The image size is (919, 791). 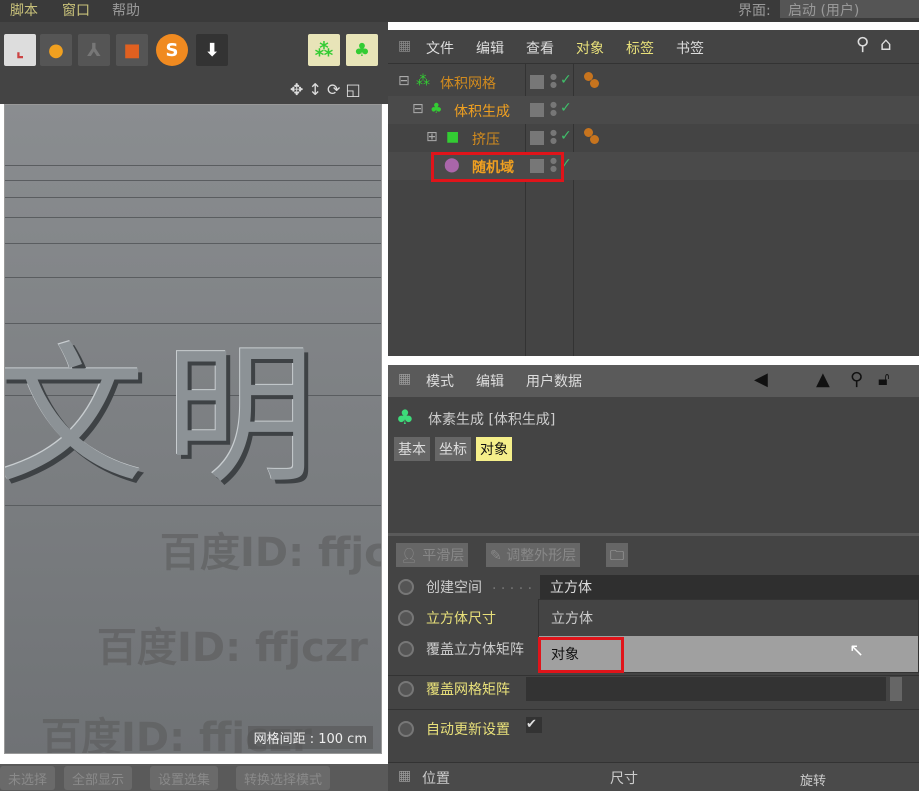 I want to click on axis-icon: ●, so click(x=56, y=50).